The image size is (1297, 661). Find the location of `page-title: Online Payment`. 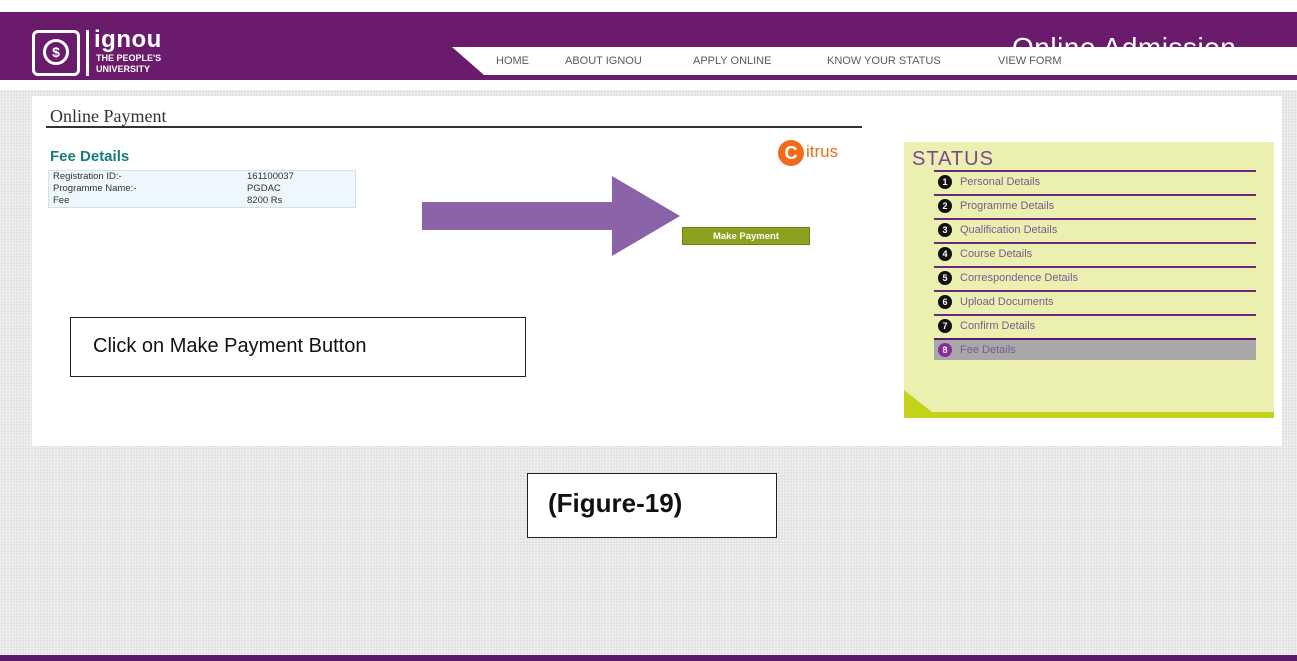

page-title: Online Payment is located at coordinates (108, 116).